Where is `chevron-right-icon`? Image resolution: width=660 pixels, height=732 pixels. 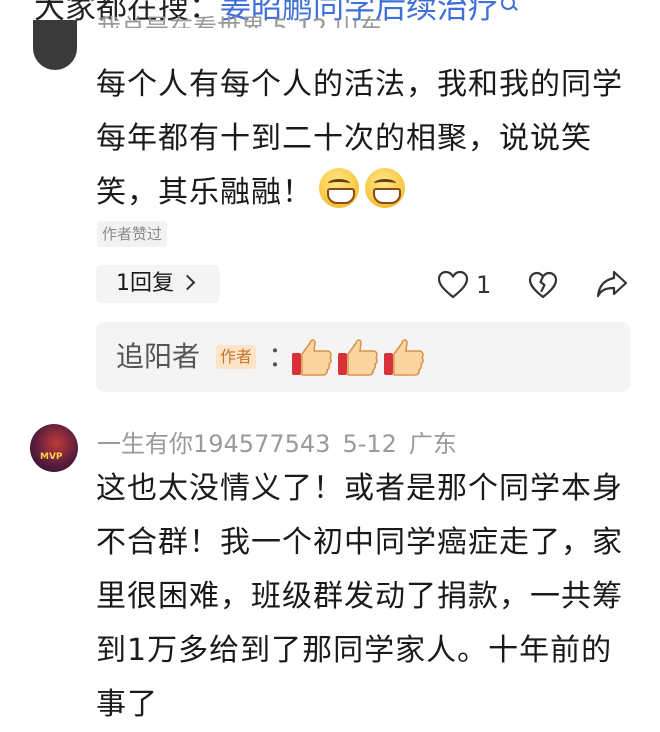 chevron-right-icon is located at coordinates (187, 282).